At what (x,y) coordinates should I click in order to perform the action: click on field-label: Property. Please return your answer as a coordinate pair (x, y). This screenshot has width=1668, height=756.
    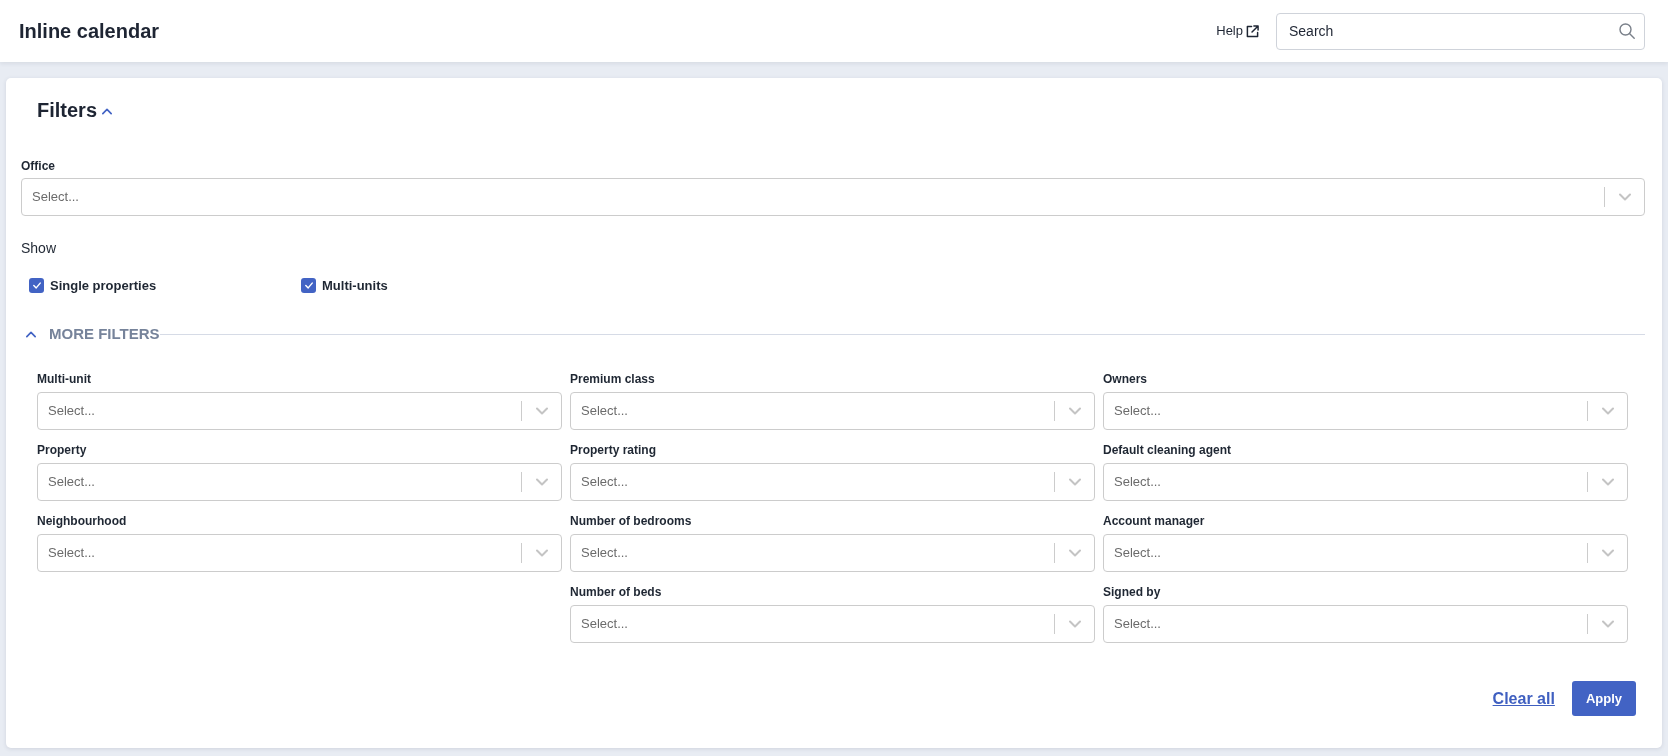
    Looking at the image, I should click on (62, 450).